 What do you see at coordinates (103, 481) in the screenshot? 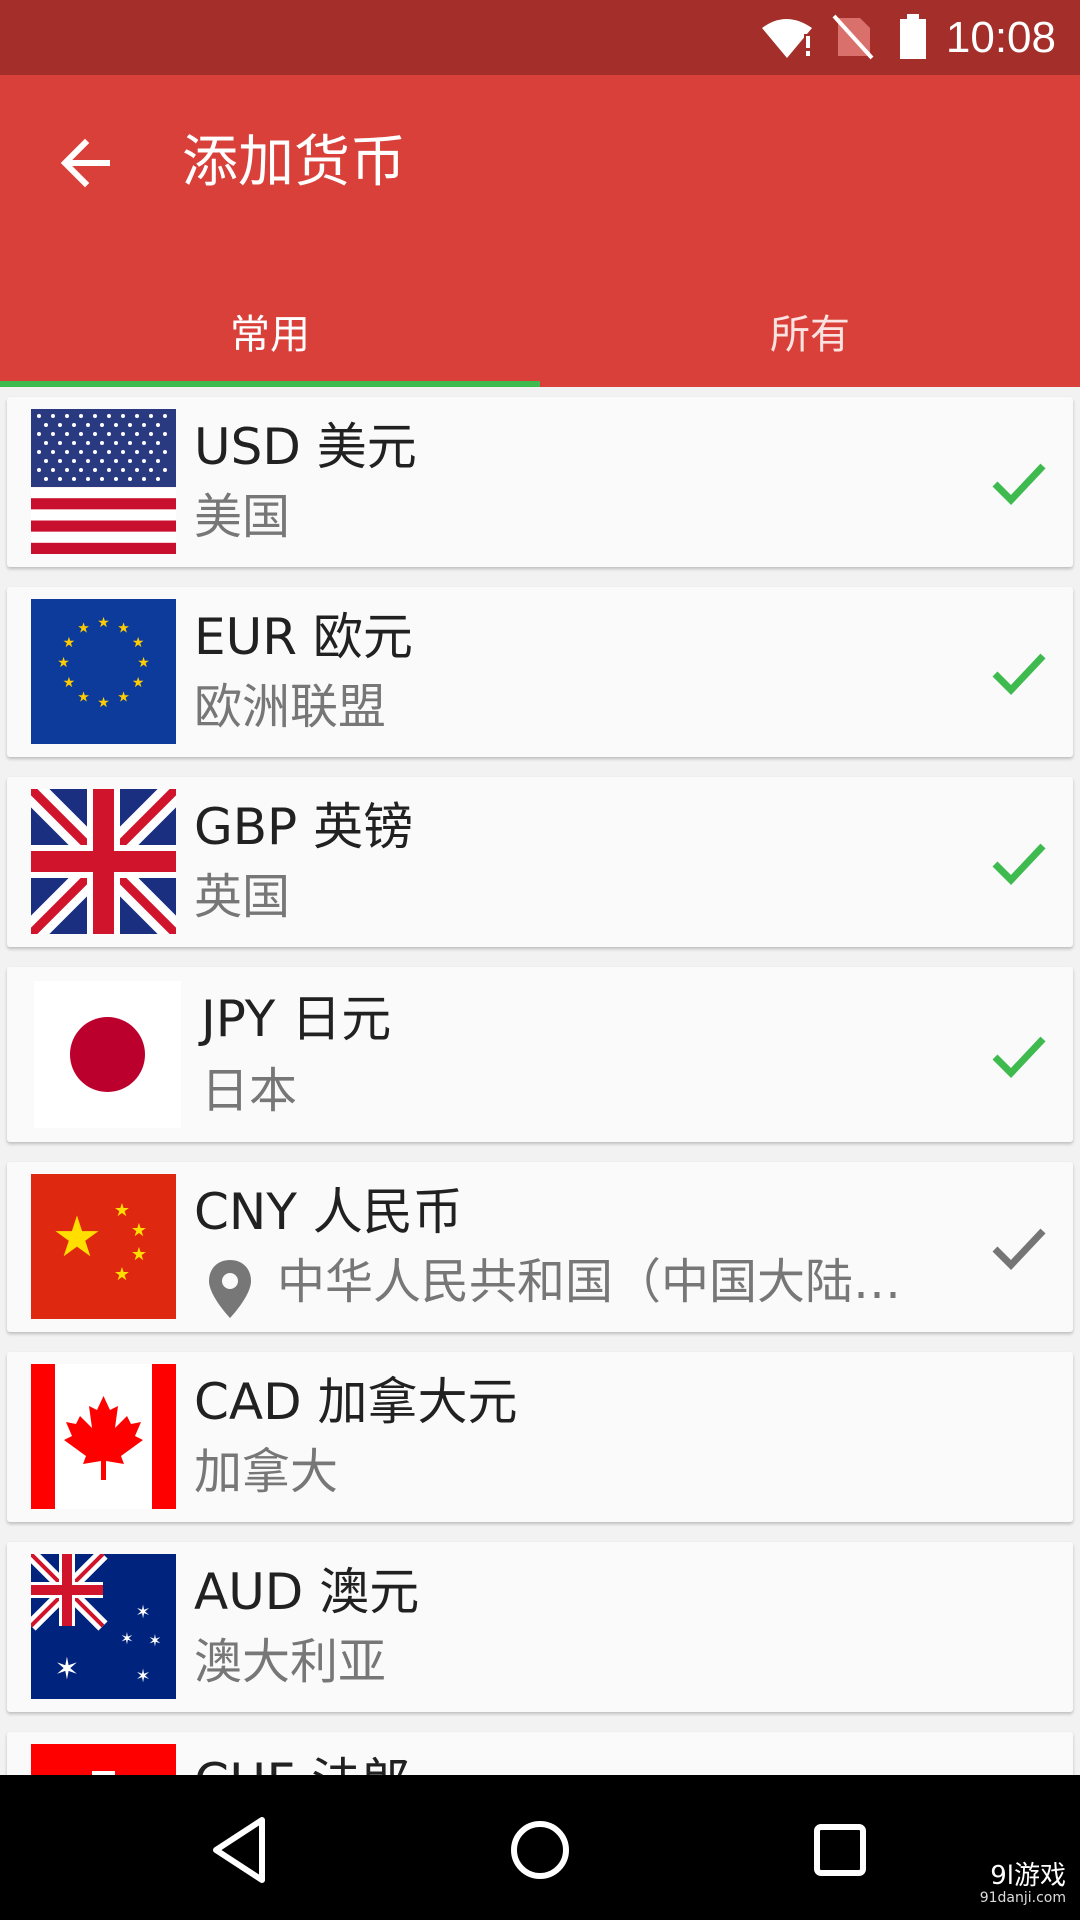
I see `us-flag-icon` at bounding box center [103, 481].